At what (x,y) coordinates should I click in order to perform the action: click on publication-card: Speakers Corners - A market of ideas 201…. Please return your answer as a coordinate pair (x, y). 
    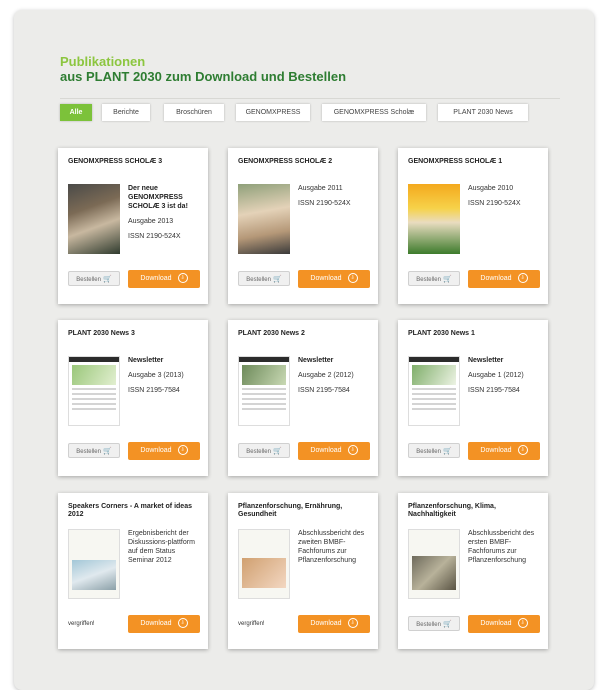
    Looking at the image, I should click on (133, 571).